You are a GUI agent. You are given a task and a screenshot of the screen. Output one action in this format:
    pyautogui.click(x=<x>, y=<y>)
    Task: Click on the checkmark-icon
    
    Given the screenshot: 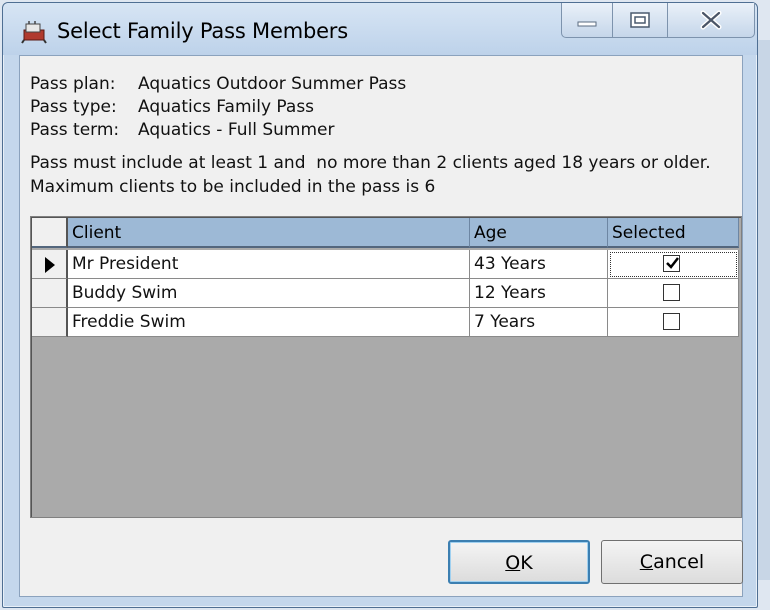 What is the action you would take?
    pyautogui.click(x=672, y=263)
    